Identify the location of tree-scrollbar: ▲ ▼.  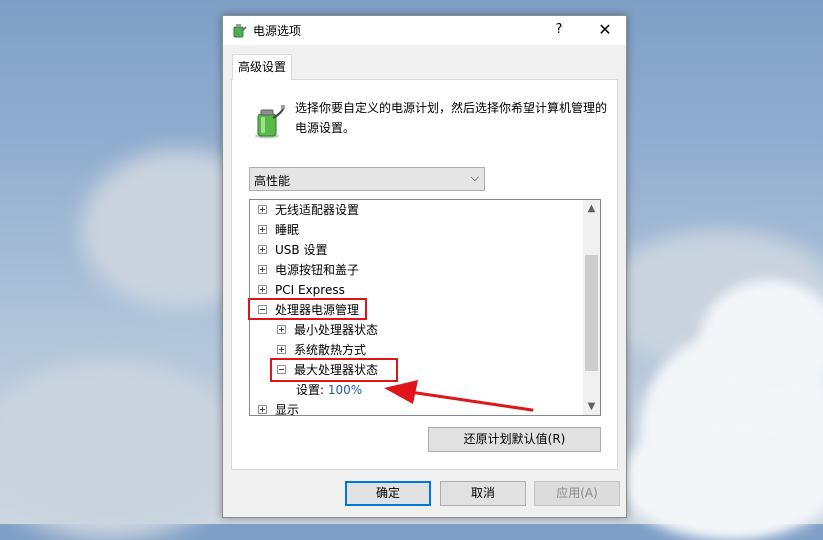
(591, 307).